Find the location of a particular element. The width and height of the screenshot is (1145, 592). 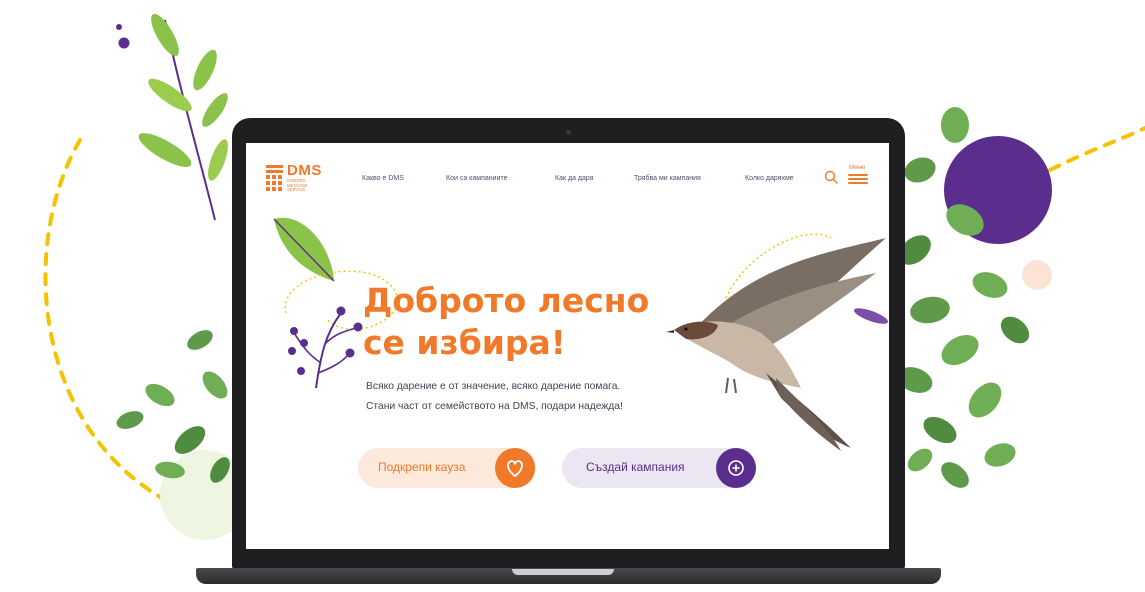

hero-title-line-2: се избира! is located at coordinates (464, 342).